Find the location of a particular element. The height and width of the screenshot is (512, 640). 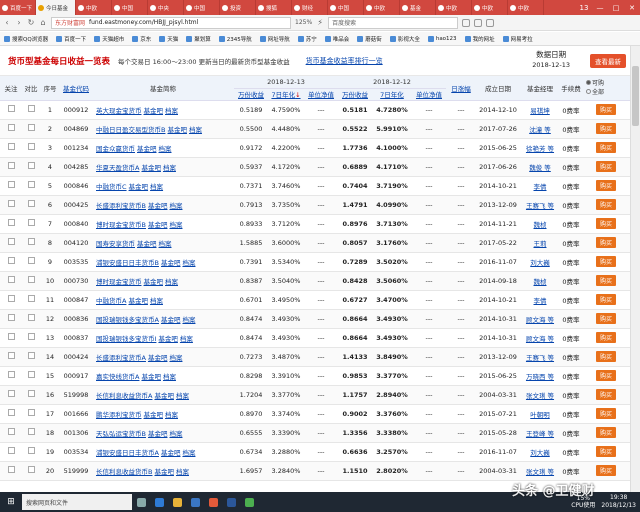

fund-name-link: 博时现金宝货币B is located at coordinates (121, 225).